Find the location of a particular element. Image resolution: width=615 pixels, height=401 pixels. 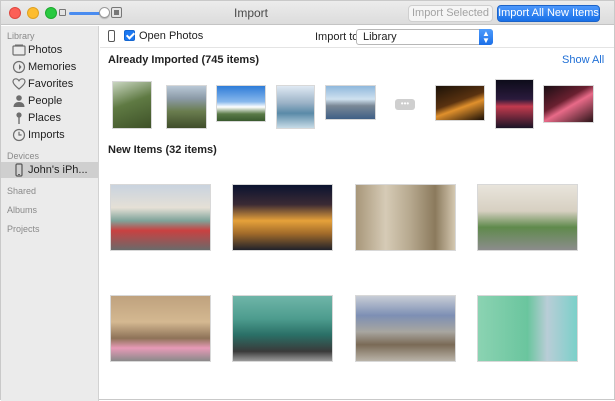

import-options-bar: Open Photos Import to: Library ▲ ▼ is located at coordinates (357, 37).